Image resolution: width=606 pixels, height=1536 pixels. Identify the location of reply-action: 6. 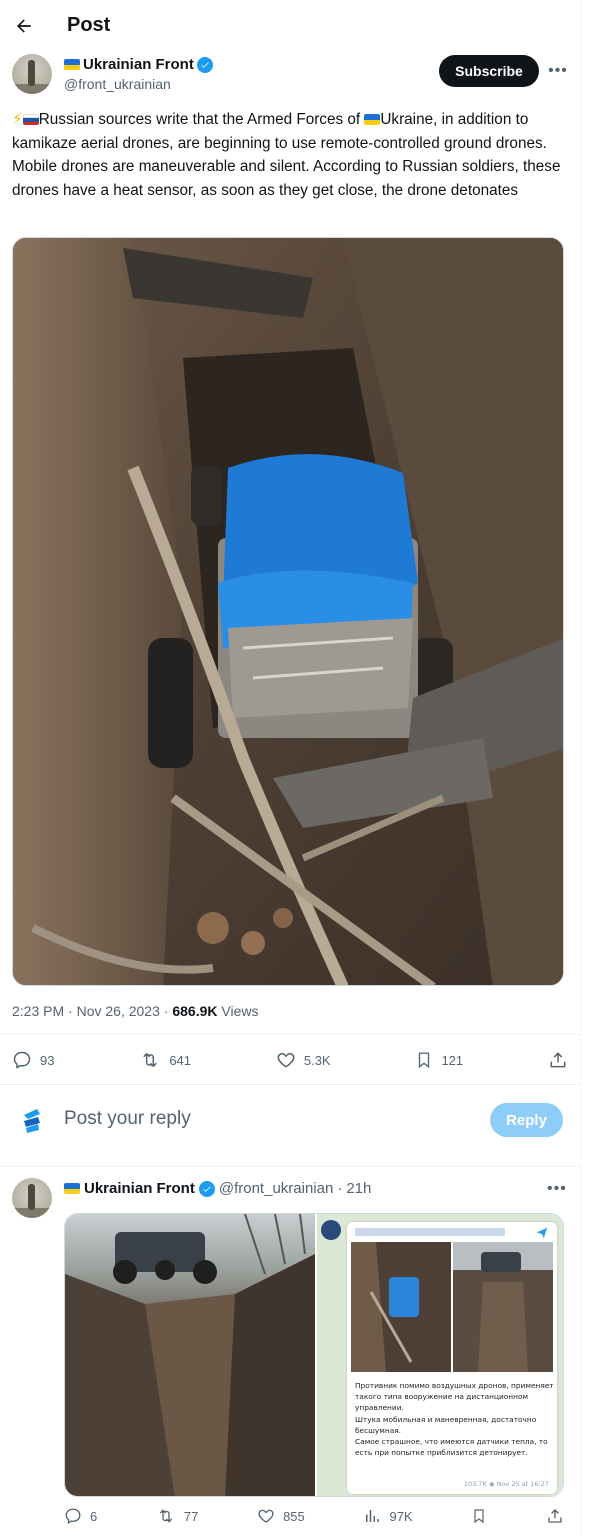
(80, 1516).